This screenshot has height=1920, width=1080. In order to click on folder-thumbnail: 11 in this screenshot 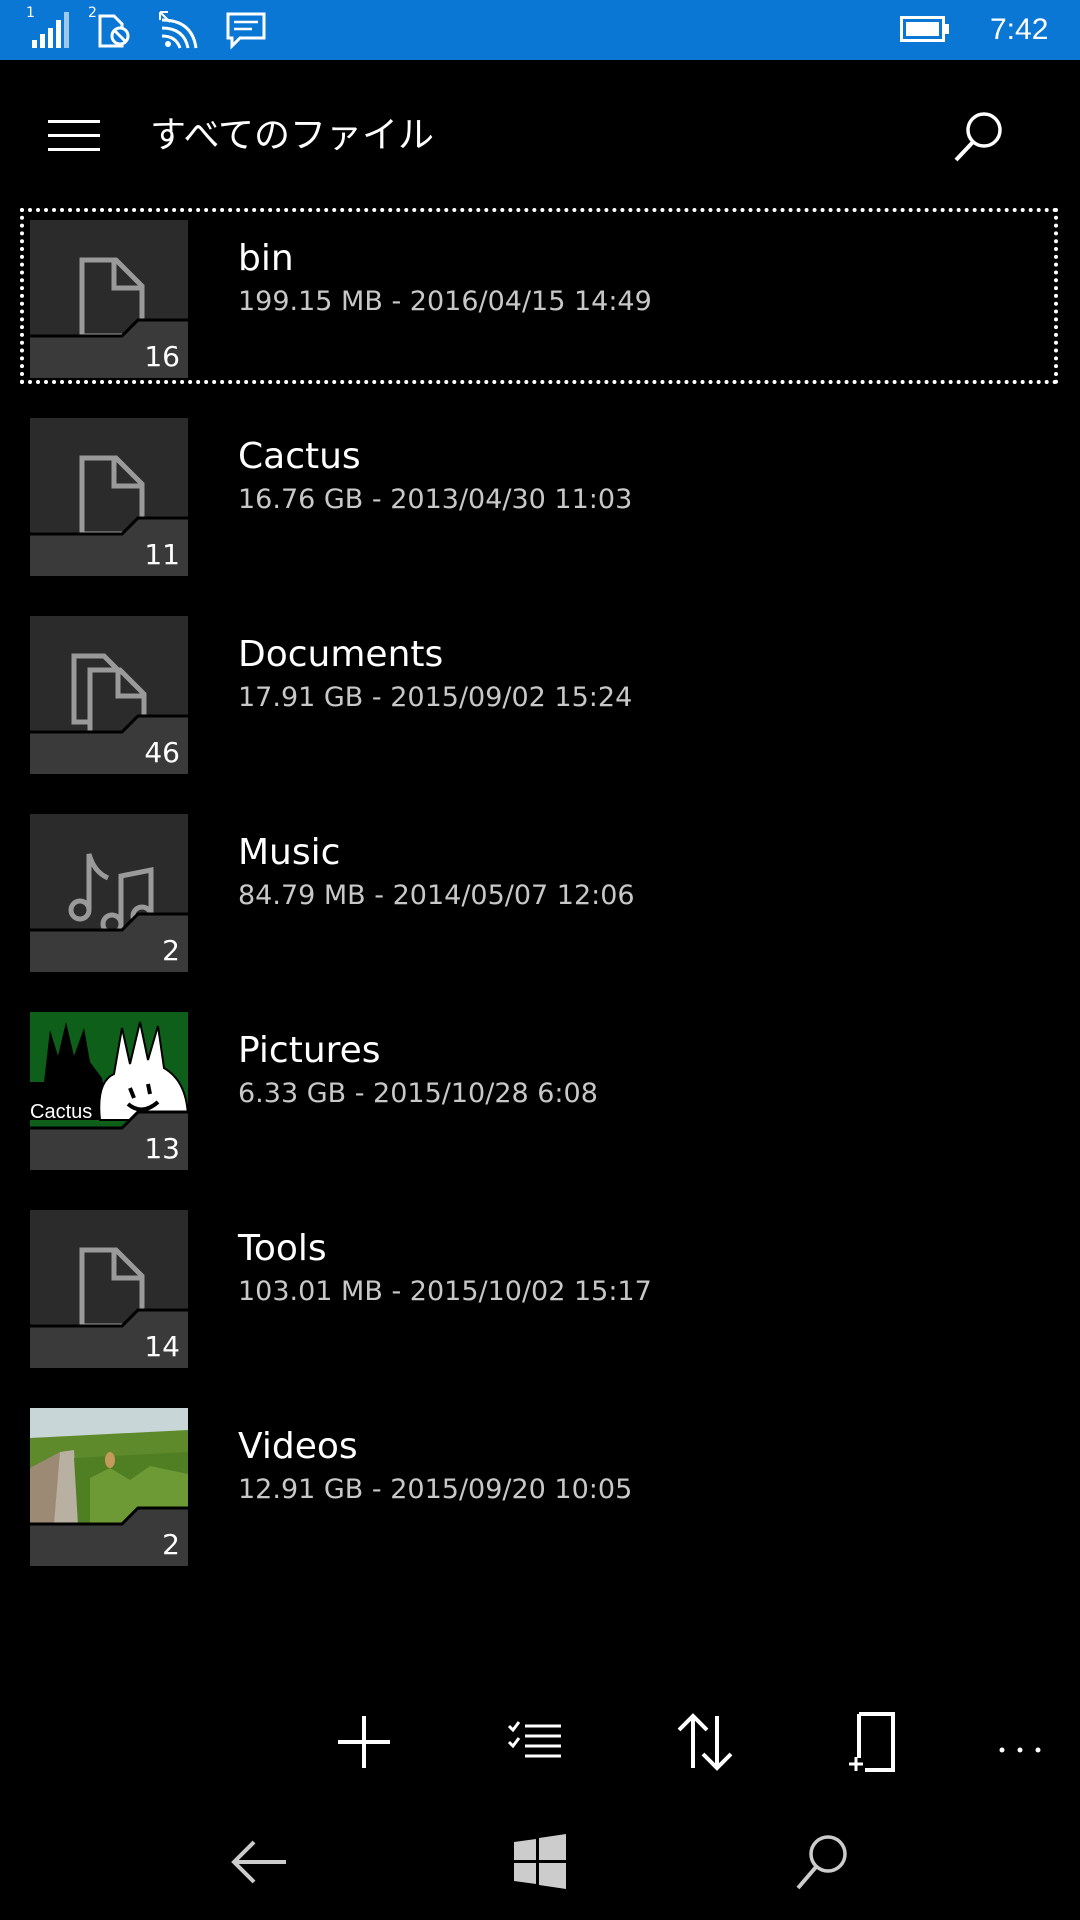, I will do `click(109, 497)`.